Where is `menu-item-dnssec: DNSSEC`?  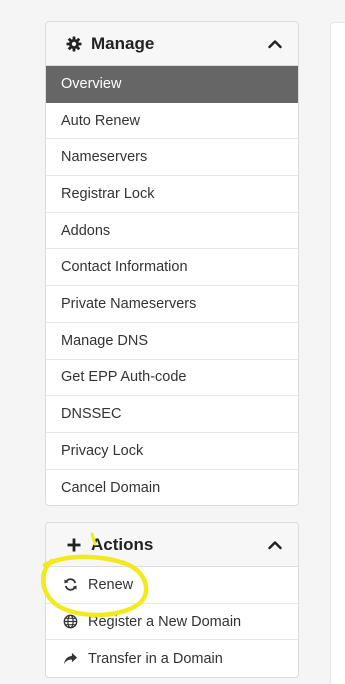
menu-item-dnssec: DNSSEC is located at coordinates (172, 414).